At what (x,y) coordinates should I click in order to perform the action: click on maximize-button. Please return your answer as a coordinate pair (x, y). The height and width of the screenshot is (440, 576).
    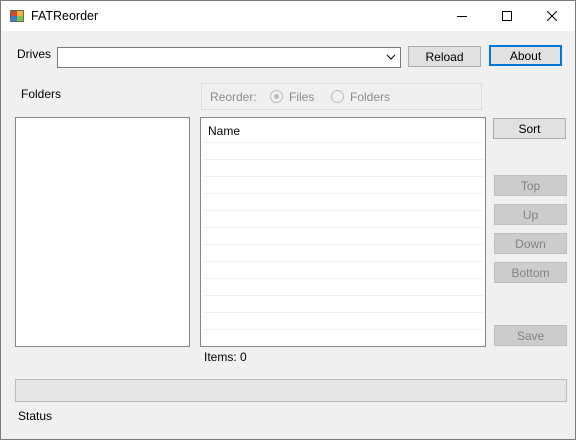
    Looking at the image, I should click on (507, 16).